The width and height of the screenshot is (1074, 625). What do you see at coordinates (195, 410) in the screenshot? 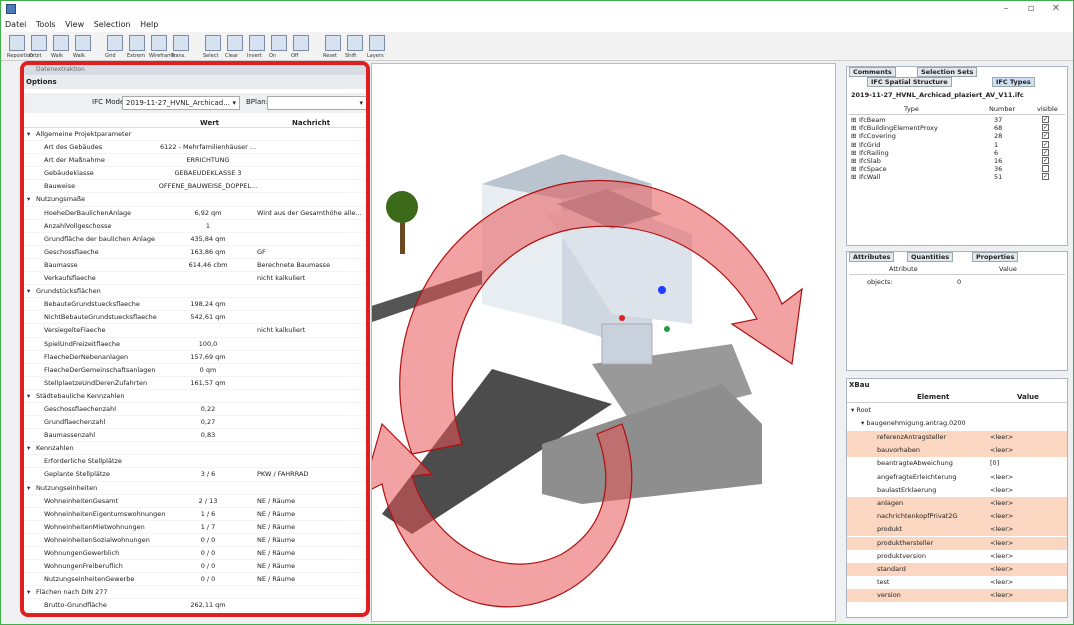
I see `table-row: Geschossflaechenzahl 0,22` at bounding box center [195, 410].